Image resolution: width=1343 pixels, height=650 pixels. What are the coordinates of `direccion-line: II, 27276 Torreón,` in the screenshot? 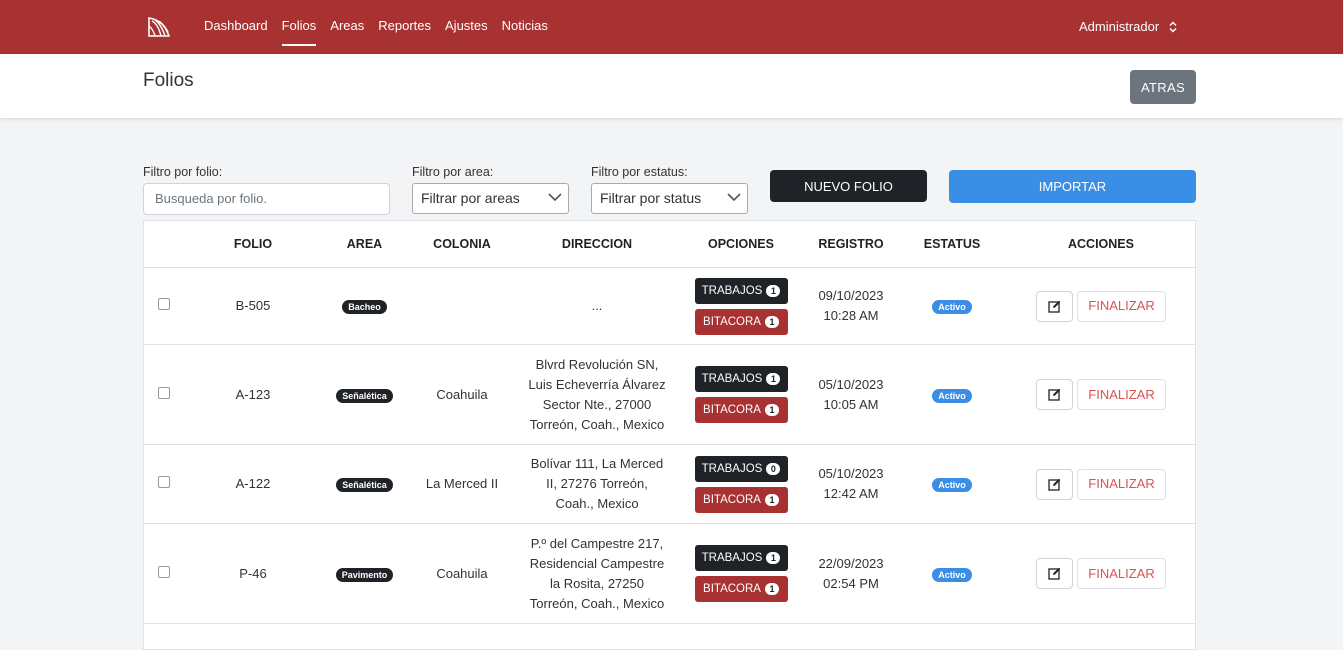 It's located at (597, 483).